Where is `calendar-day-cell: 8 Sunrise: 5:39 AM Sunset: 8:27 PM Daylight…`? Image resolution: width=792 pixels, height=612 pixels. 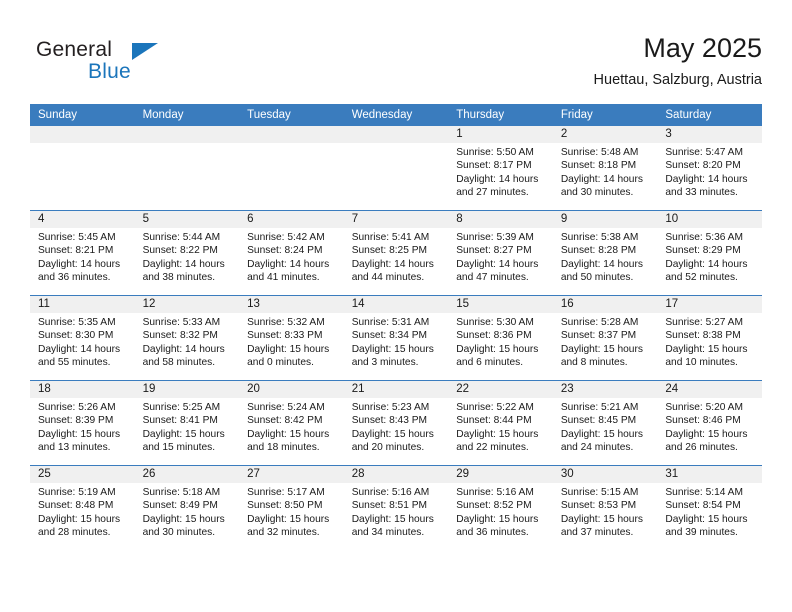 calendar-day-cell: 8 Sunrise: 5:39 AM Sunset: 8:27 PM Daylight… is located at coordinates (500, 253).